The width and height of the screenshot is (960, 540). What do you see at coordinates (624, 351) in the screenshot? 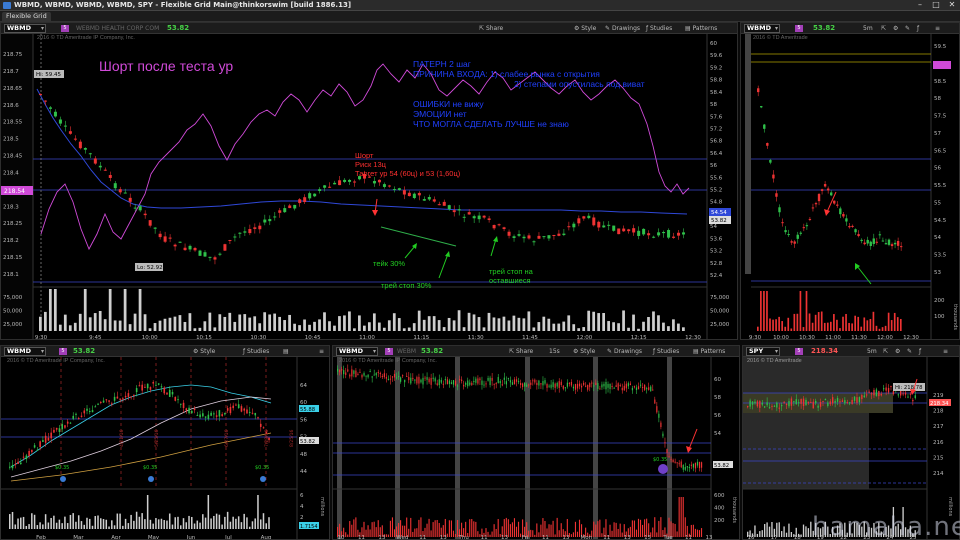
I see `drawings-button-bm: ✎ Drawings` at bounding box center [624, 351].